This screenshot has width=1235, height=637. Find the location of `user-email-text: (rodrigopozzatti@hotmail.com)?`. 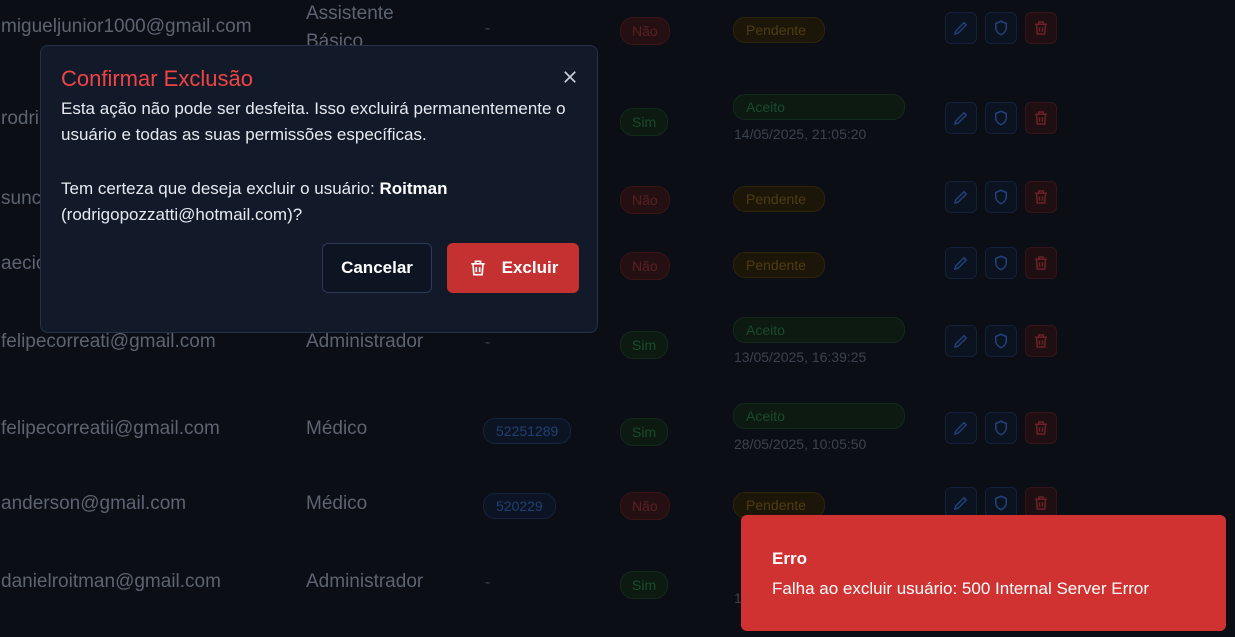

user-email-text: (rodrigopozzatti@hotmail.com)? is located at coordinates (182, 214).